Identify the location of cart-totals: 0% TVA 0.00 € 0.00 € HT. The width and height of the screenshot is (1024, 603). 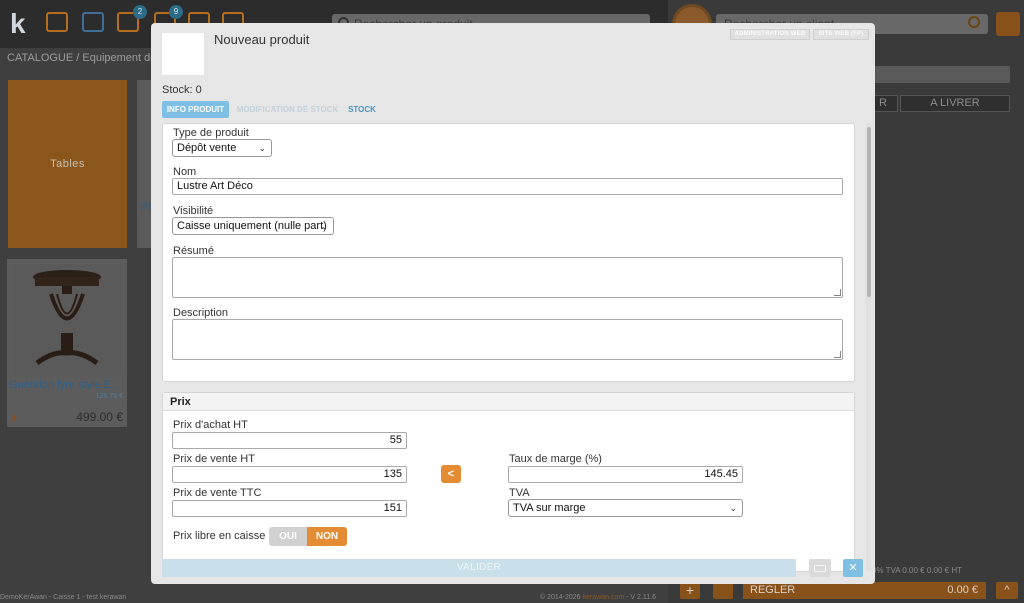
(917, 570).